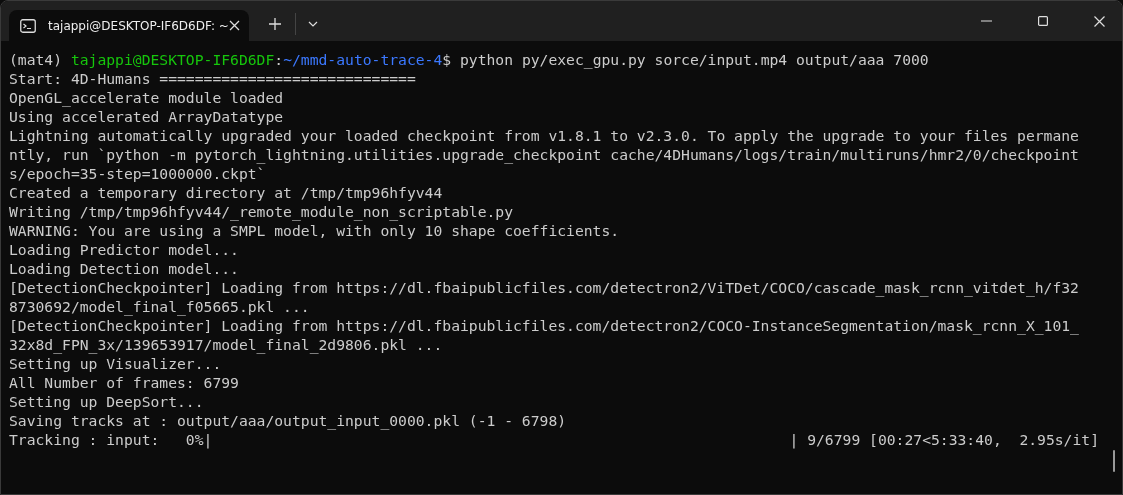  What do you see at coordinates (146, 116) in the screenshot?
I see `output-line: Using accelerated ArrayDatatype` at bounding box center [146, 116].